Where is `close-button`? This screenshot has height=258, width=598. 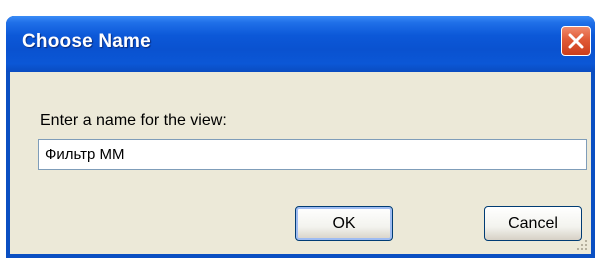 close-button is located at coordinates (576, 41).